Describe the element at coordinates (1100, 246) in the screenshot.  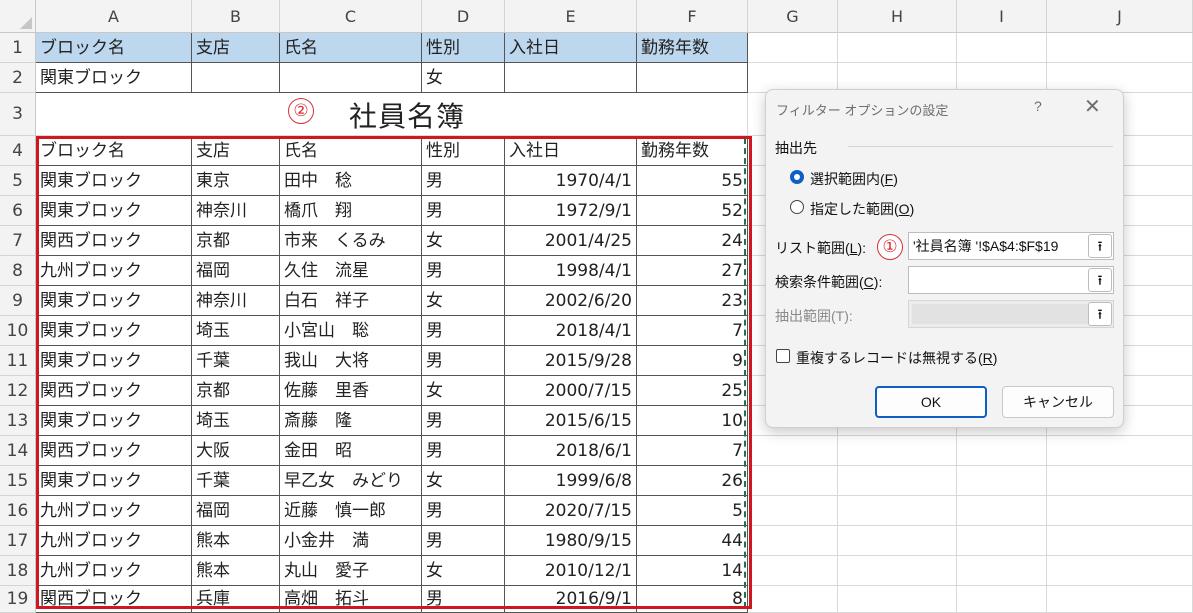
I see `list-range-collapse-button: ⭱` at that location.